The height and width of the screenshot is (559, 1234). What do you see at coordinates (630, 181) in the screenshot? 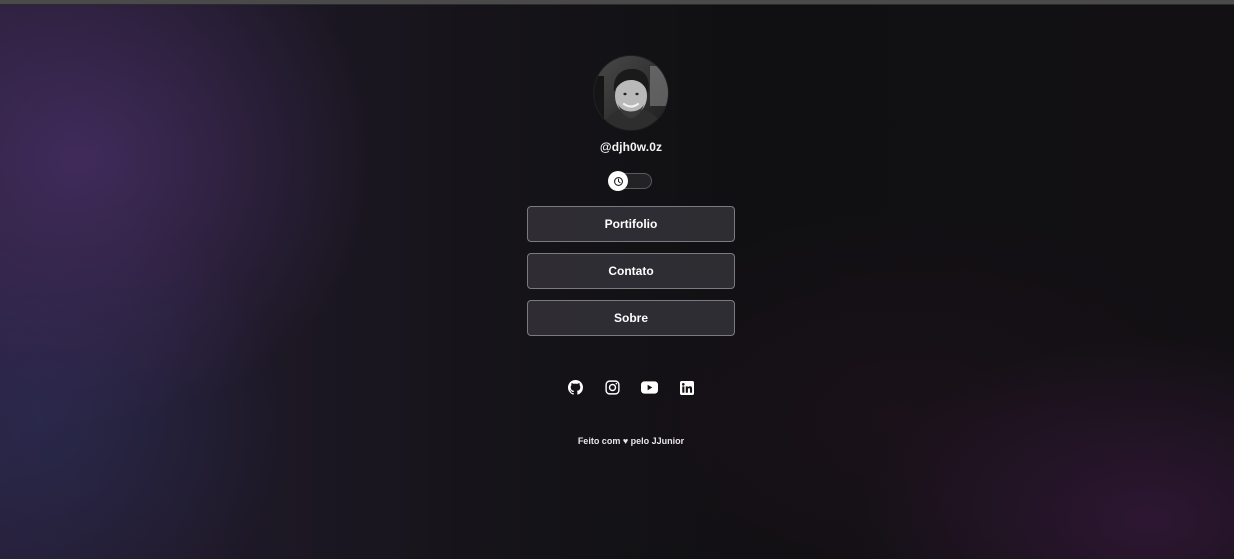
I see `theme-toggle` at bounding box center [630, 181].